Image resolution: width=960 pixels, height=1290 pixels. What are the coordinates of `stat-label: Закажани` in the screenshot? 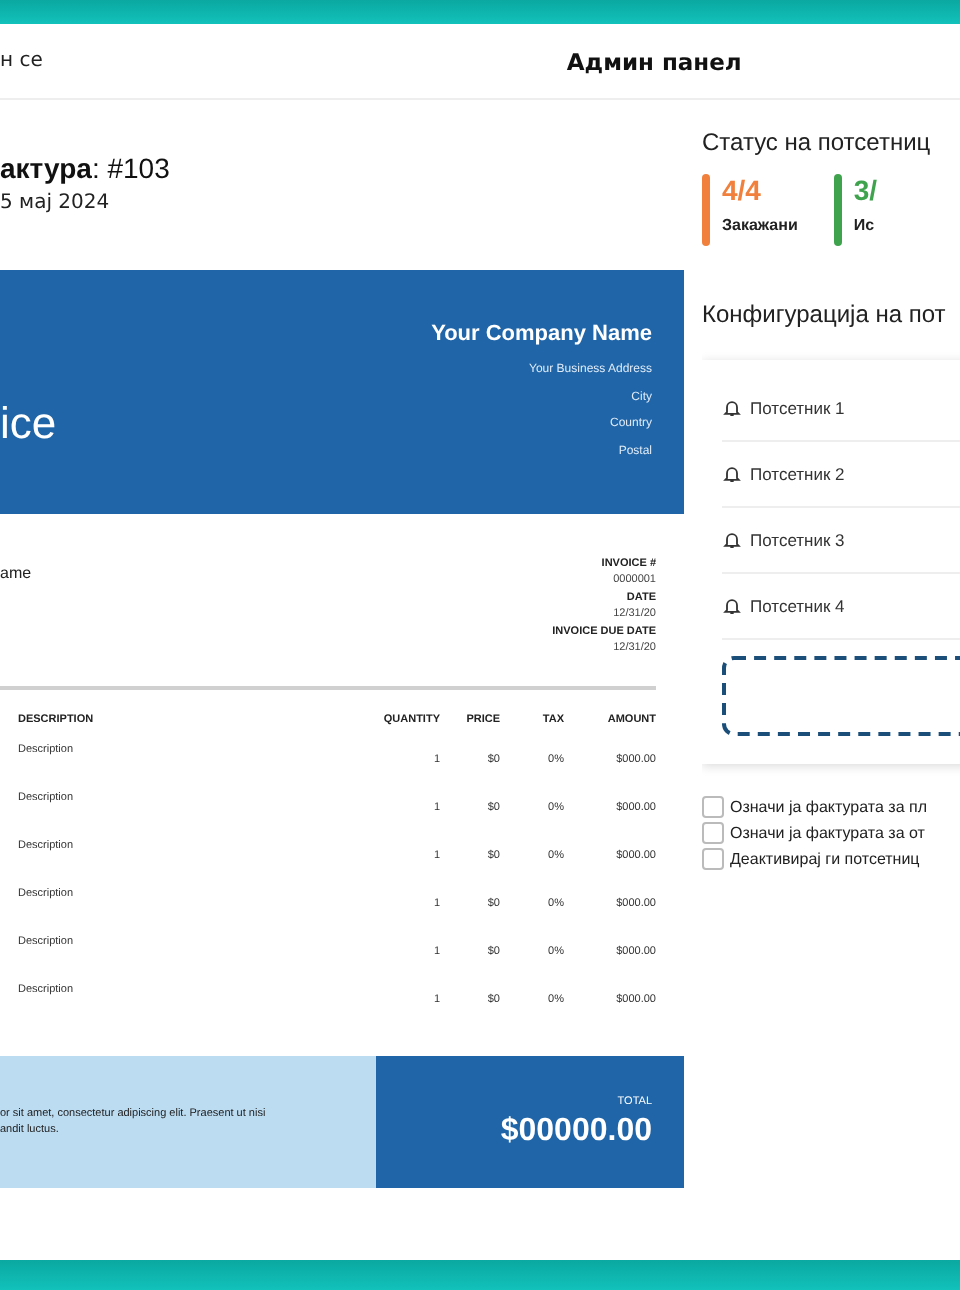 It's located at (760, 225).